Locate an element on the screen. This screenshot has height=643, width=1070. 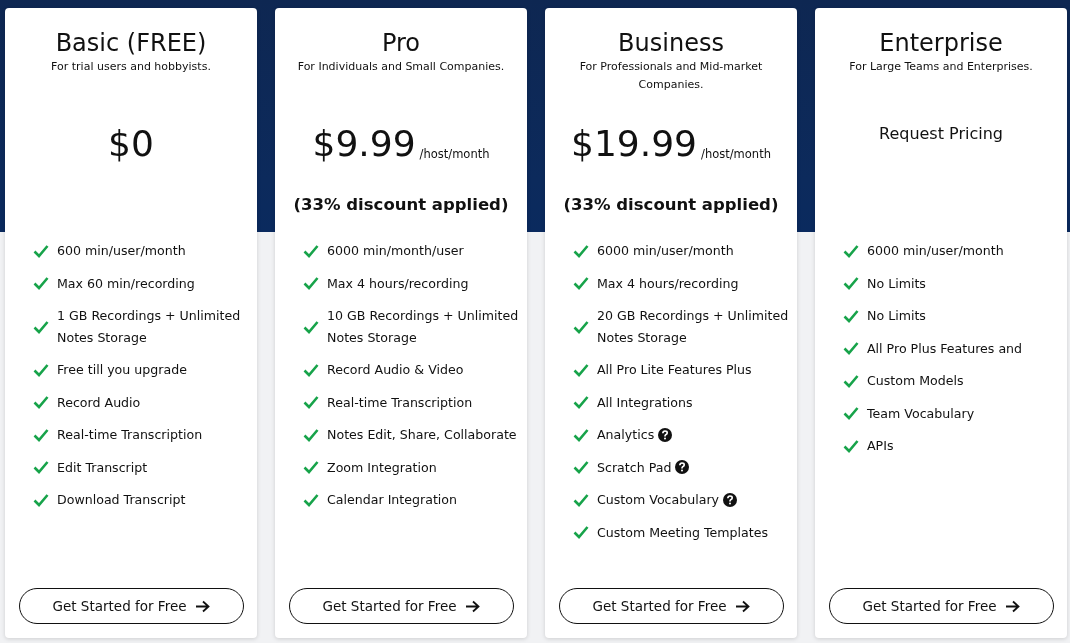
feature-text: Custom Vocabulary is located at coordinates (658, 500).